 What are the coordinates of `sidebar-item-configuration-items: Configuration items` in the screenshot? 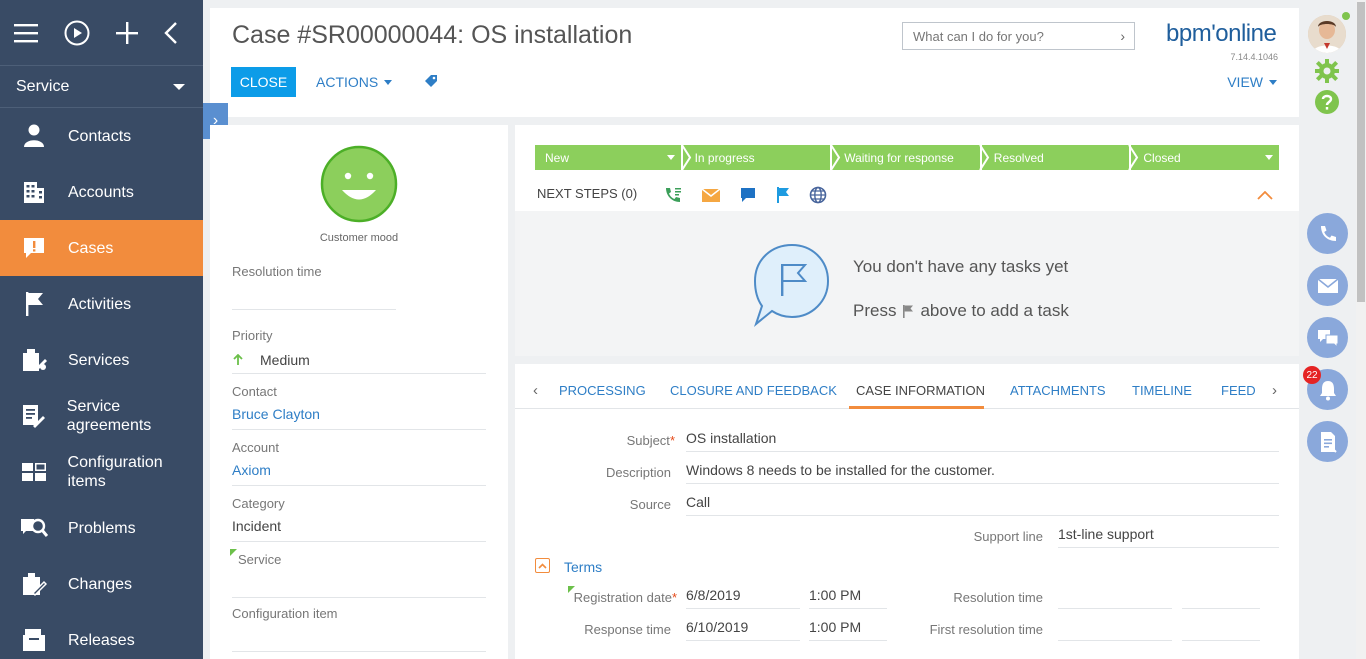 It's located at (101, 472).